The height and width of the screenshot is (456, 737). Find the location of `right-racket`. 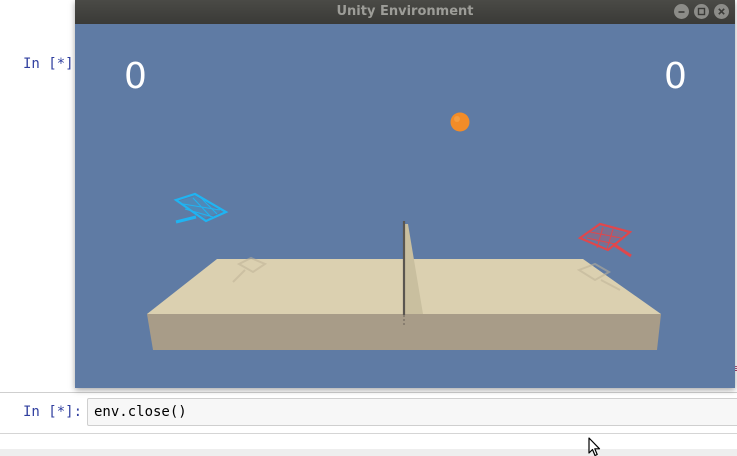

right-racket is located at coordinates (605, 240).